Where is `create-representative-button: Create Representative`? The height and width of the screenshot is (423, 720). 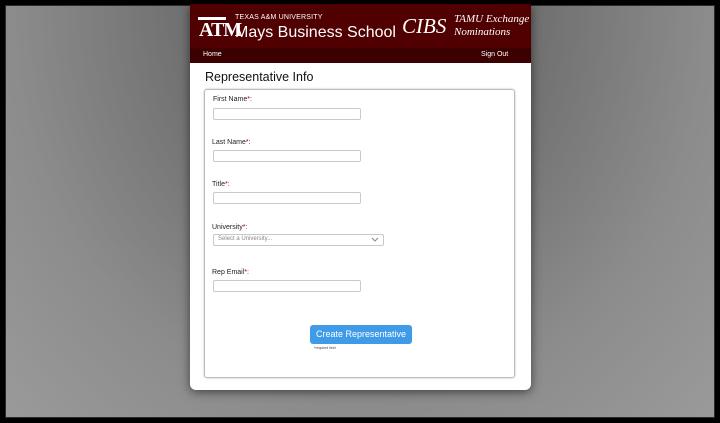
create-representative-button: Create Representative is located at coordinates (361, 334).